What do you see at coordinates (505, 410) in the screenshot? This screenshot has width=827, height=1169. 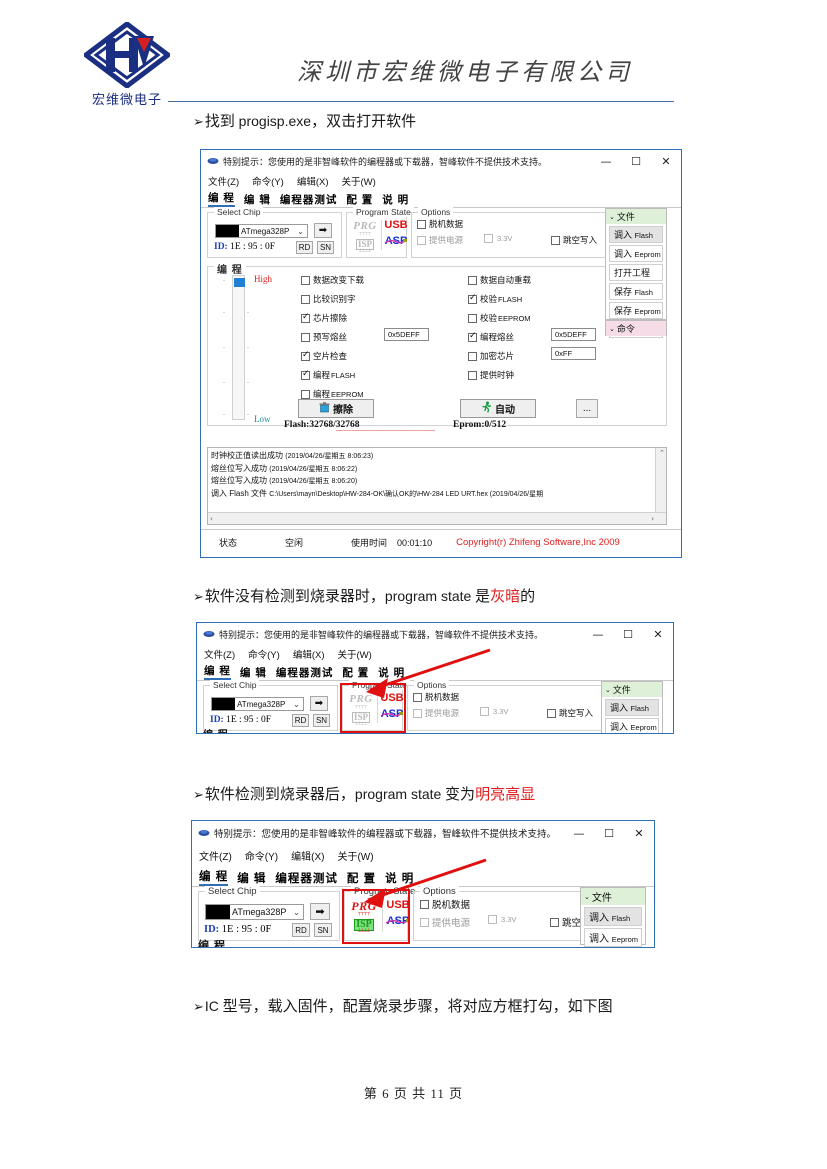 I see `auto-button-label: 自动` at bounding box center [505, 410].